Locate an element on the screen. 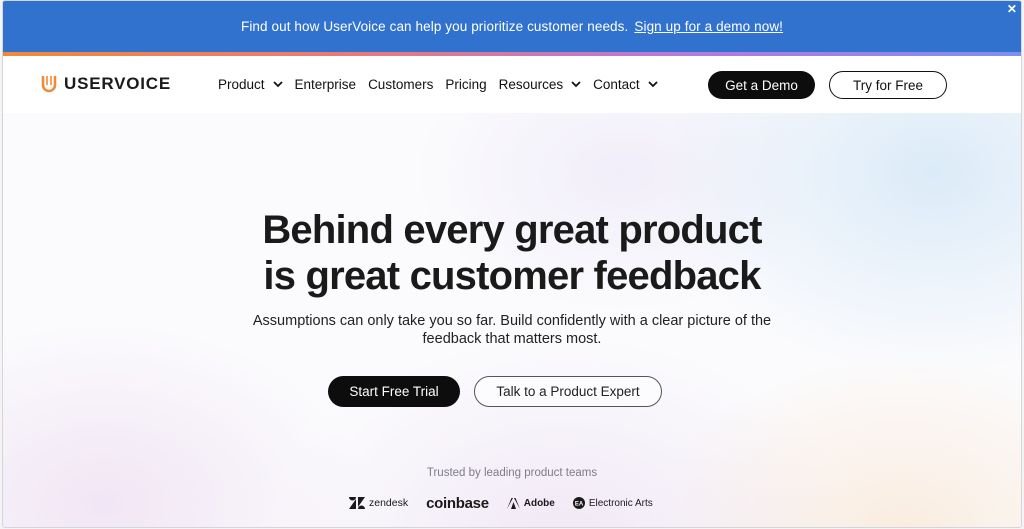  nav-item-product: Product is located at coordinates (250, 84).